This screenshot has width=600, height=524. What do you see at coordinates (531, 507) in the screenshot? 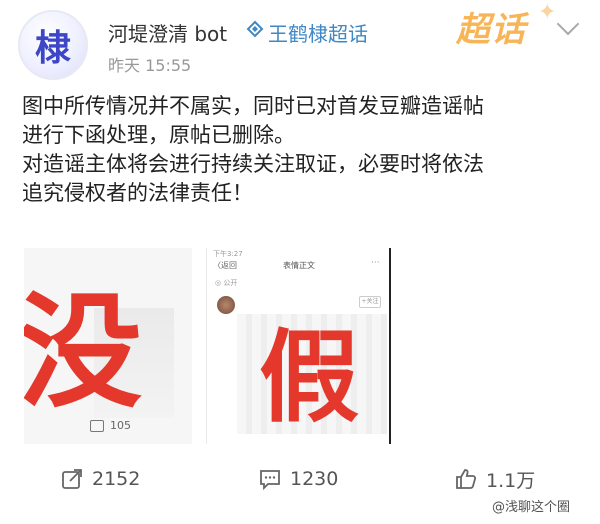
I see `watermark: @浅聊这个圈` at bounding box center [531, 507].